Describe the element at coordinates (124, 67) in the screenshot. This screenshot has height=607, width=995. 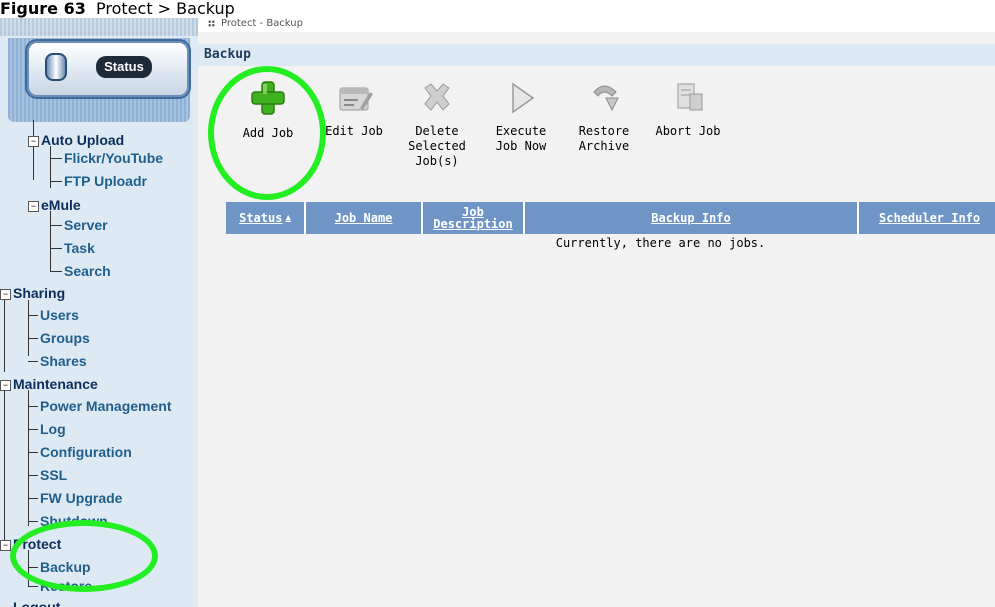
I see `status-button-label: Status` at that location.